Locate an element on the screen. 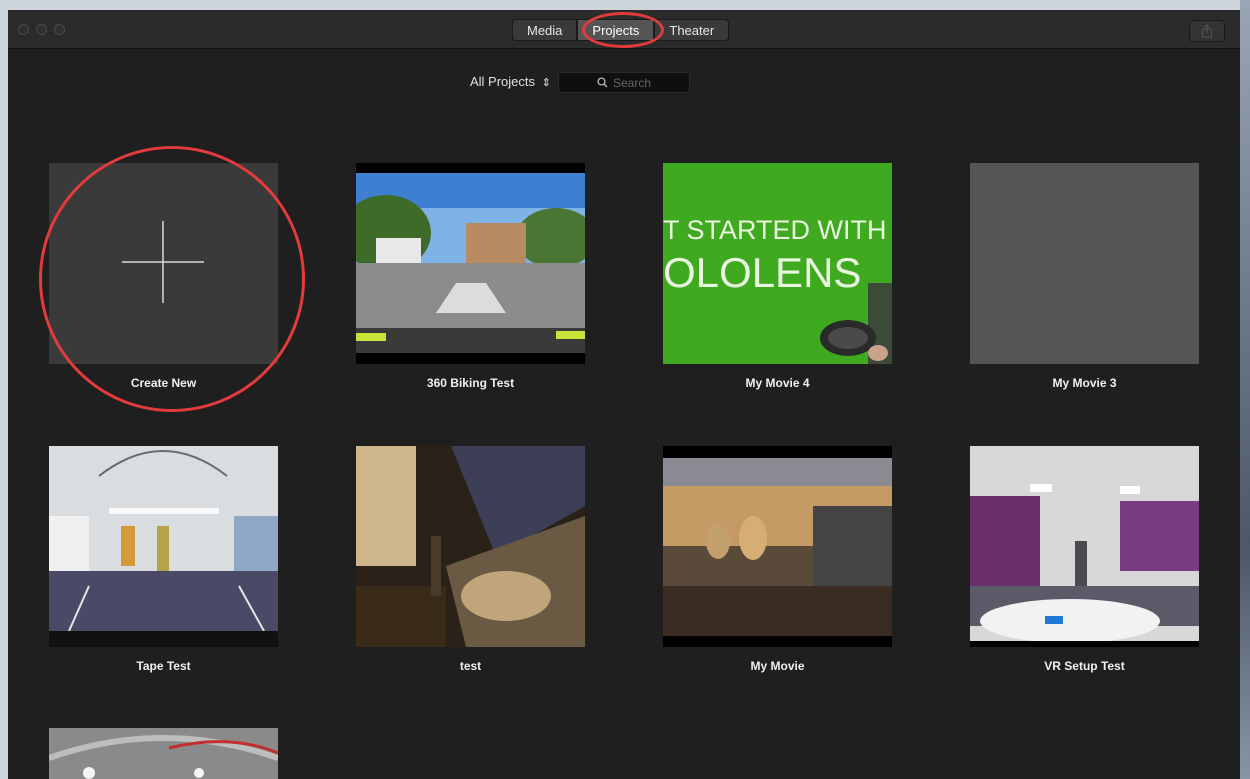  view-switcher: Media Projects Theater is located at coordinates (621, 30).